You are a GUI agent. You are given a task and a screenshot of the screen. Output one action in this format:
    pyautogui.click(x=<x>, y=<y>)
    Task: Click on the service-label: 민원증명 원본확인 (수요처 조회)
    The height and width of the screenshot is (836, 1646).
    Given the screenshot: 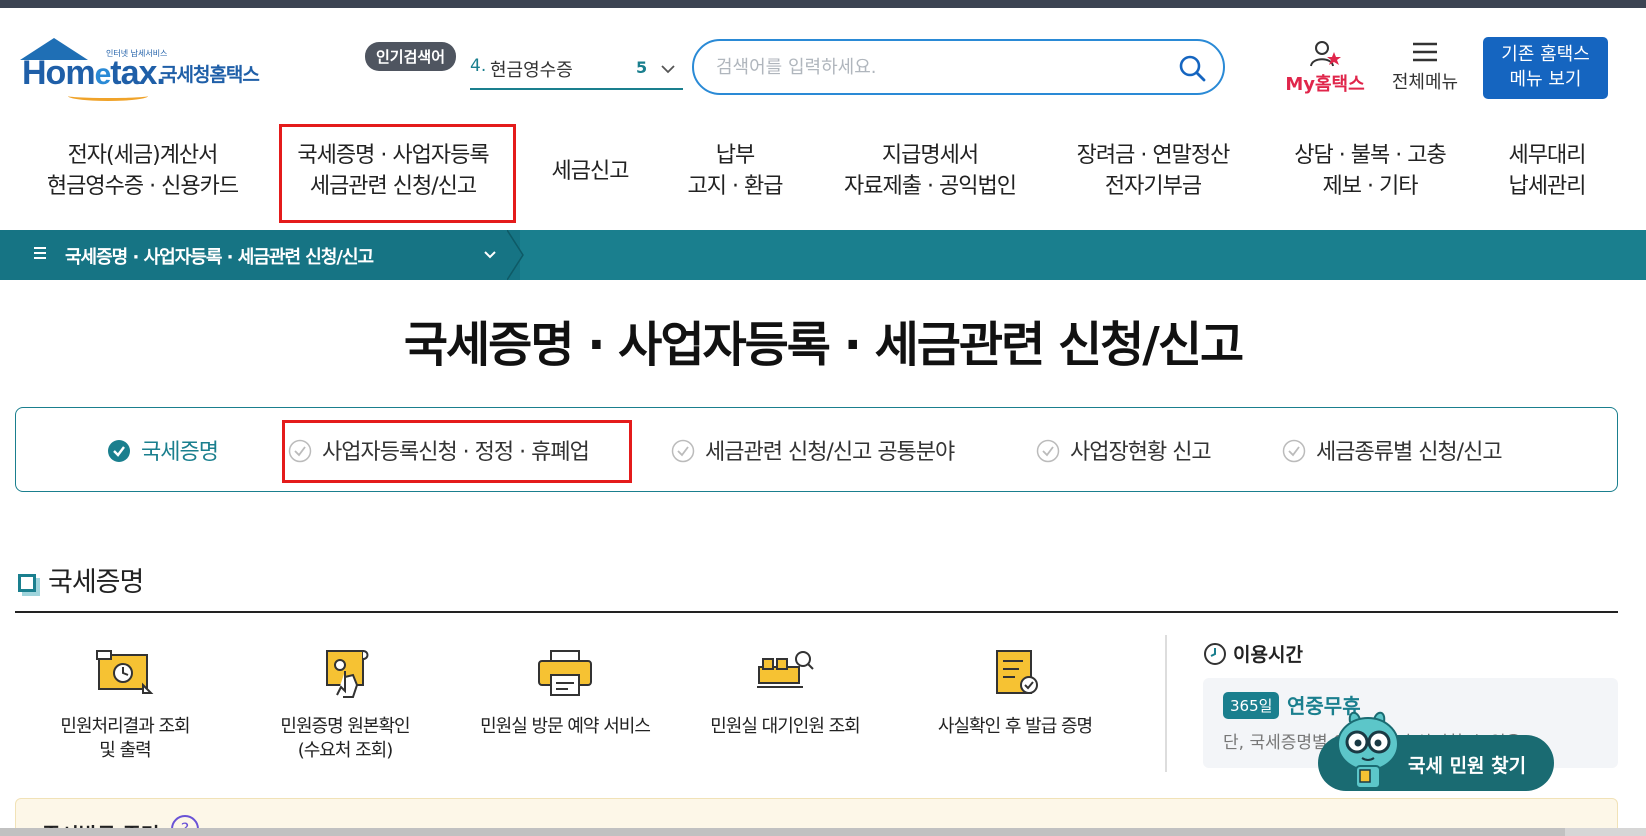 What is the action you would take?
    pyautogui.click(x=345, y=738)
    